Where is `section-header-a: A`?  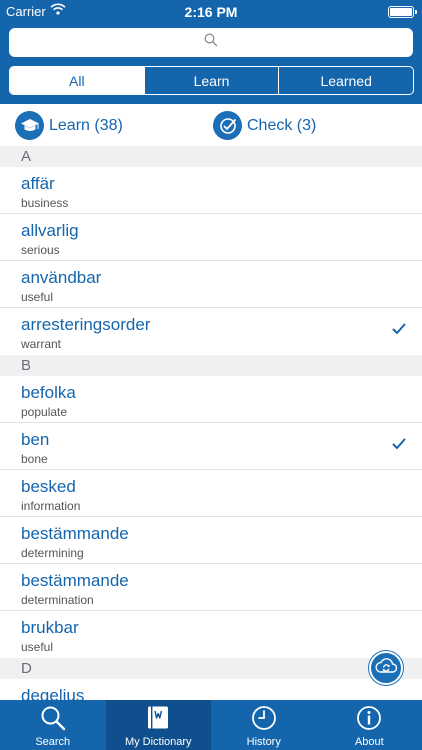
section-header-a: A is located at coordinates (211, 156).